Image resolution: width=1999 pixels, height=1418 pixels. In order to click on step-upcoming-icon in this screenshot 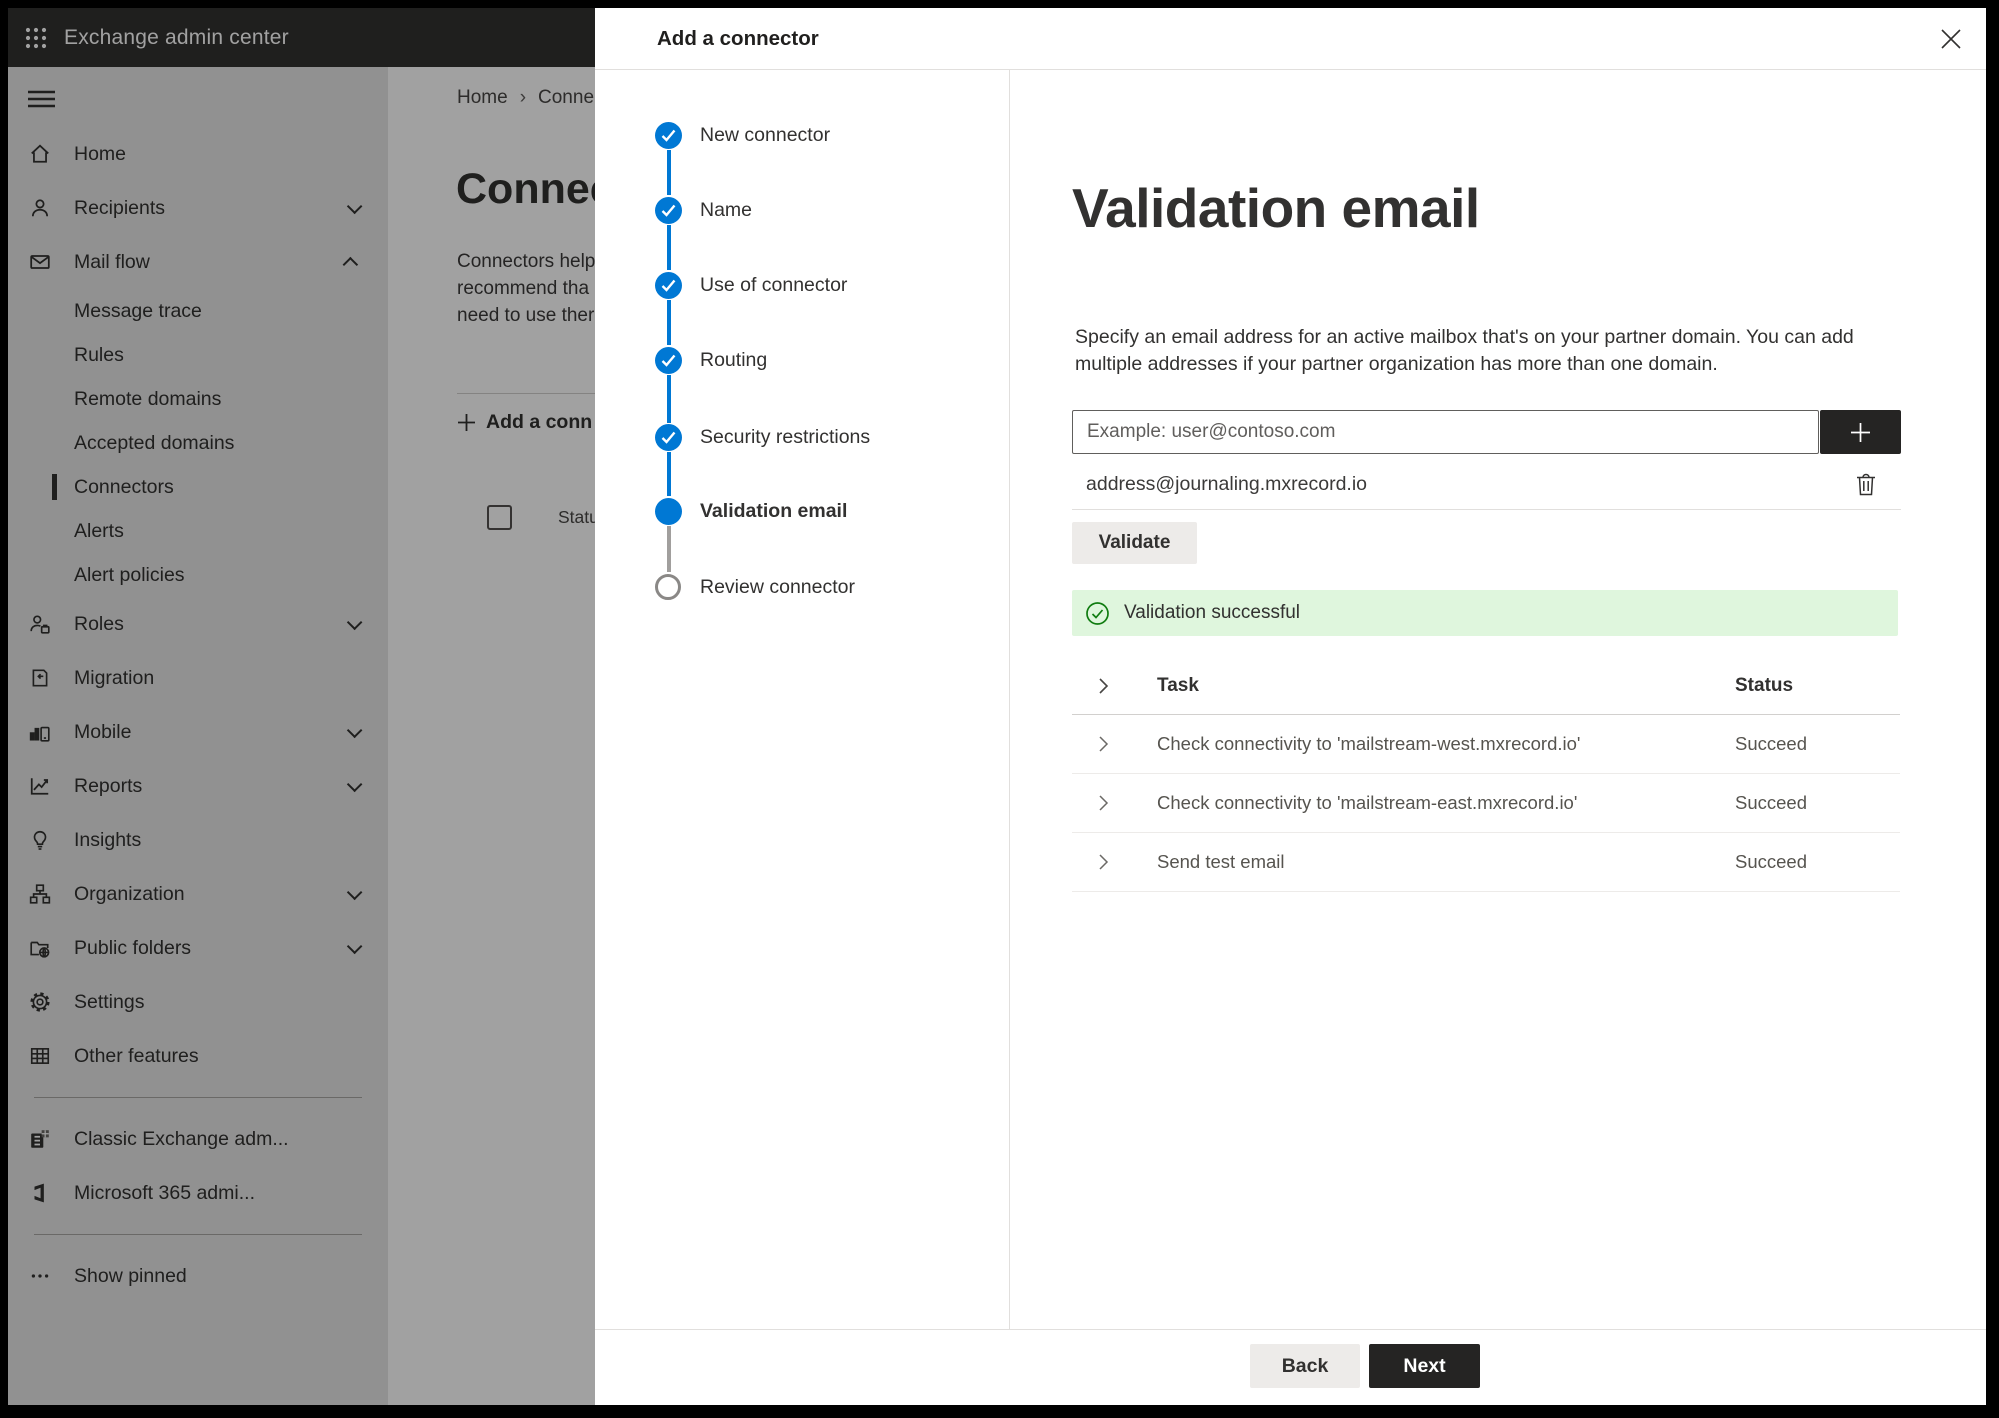, I will do `click(668, 587)`.